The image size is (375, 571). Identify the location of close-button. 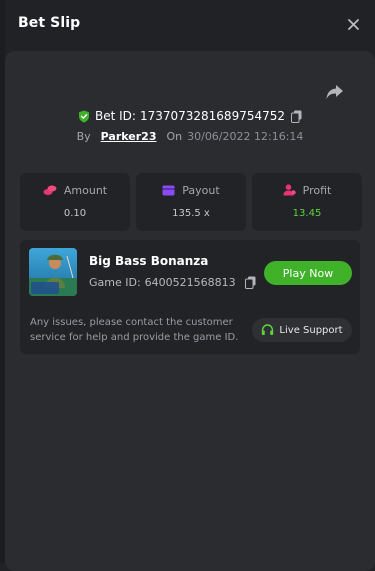
(353, 24).